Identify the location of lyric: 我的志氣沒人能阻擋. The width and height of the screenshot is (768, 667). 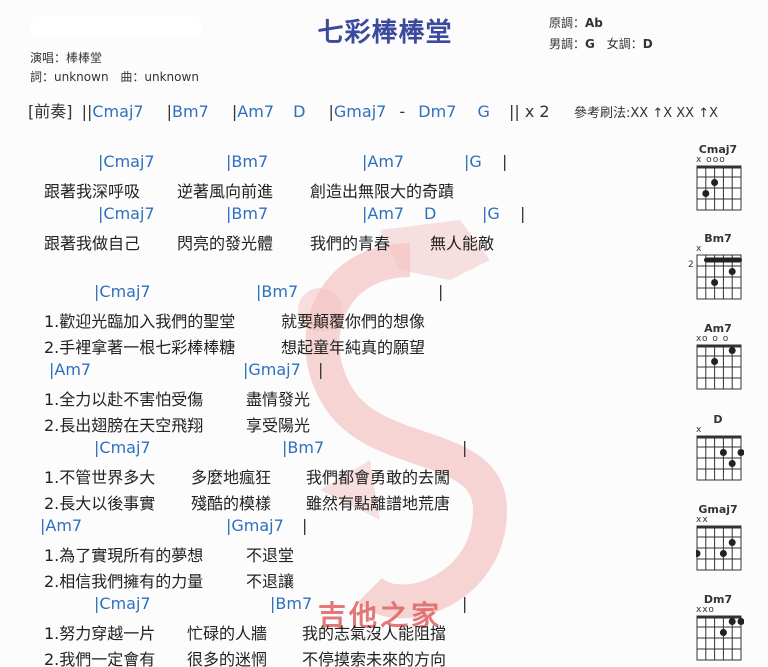
(374, 633).